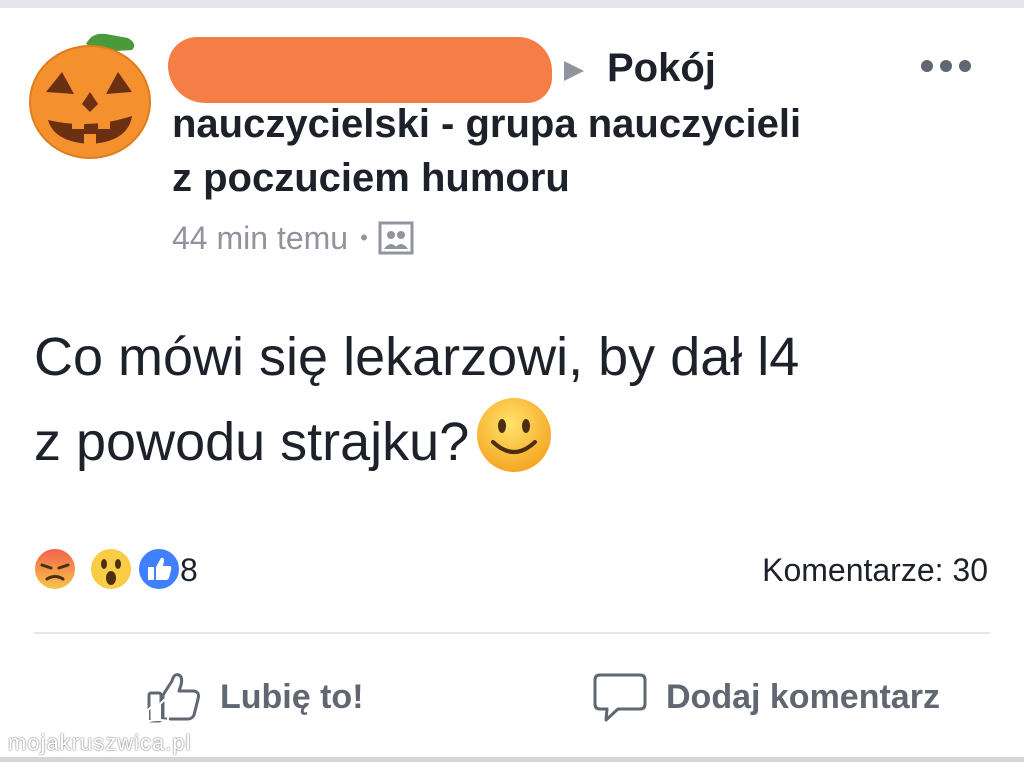  I want to click on wow-reaction-icon, so click(111, 569).